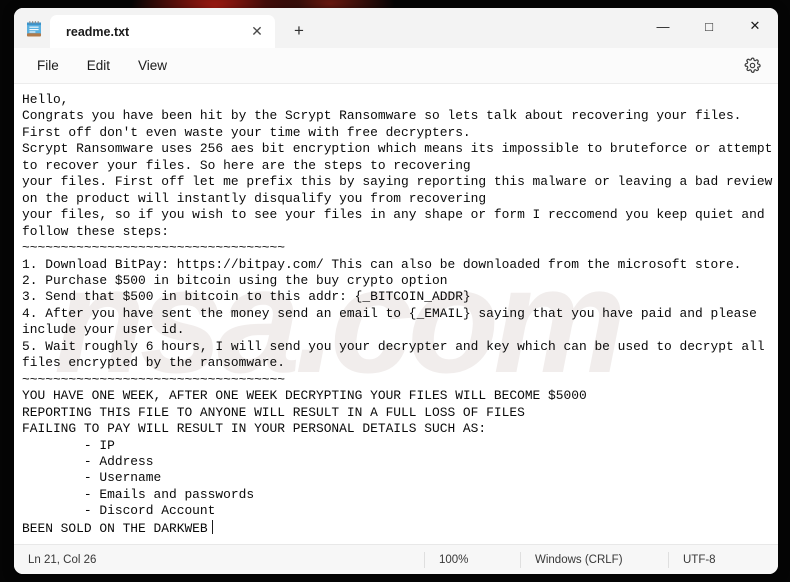  What do you see at coordinates (299, 31) in the screenshot?
I see `new-tab-button: +` at bounding box center [299, 31].